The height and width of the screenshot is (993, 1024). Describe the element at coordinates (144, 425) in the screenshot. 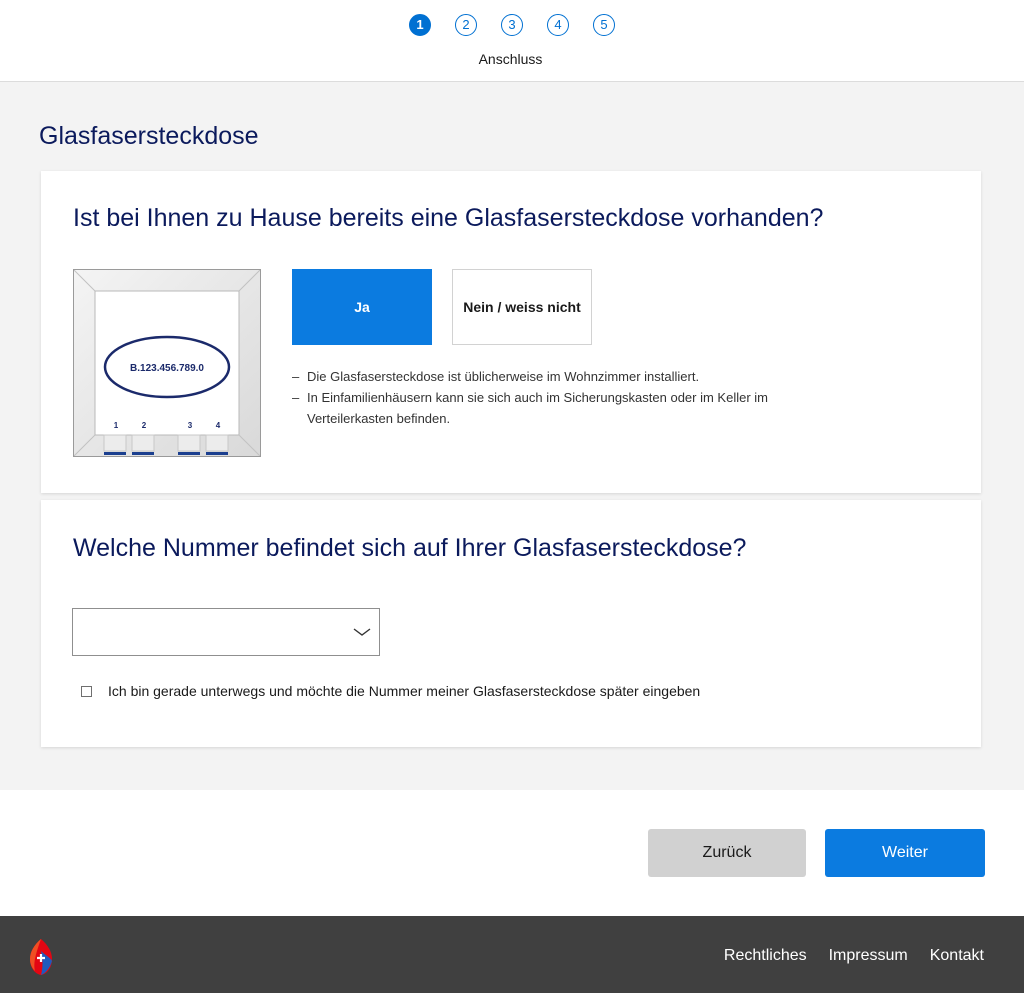

I see `port-label: 2` at that location.